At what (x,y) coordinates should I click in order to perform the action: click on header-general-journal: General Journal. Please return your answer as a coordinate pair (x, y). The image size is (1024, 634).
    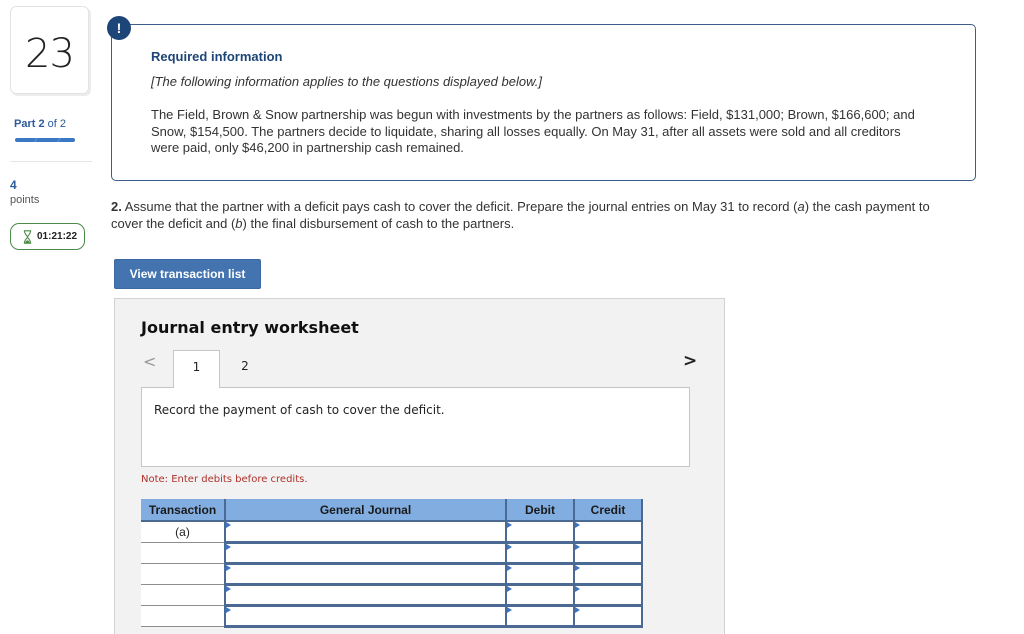
    Looking at the image, I should click on (366, 510).